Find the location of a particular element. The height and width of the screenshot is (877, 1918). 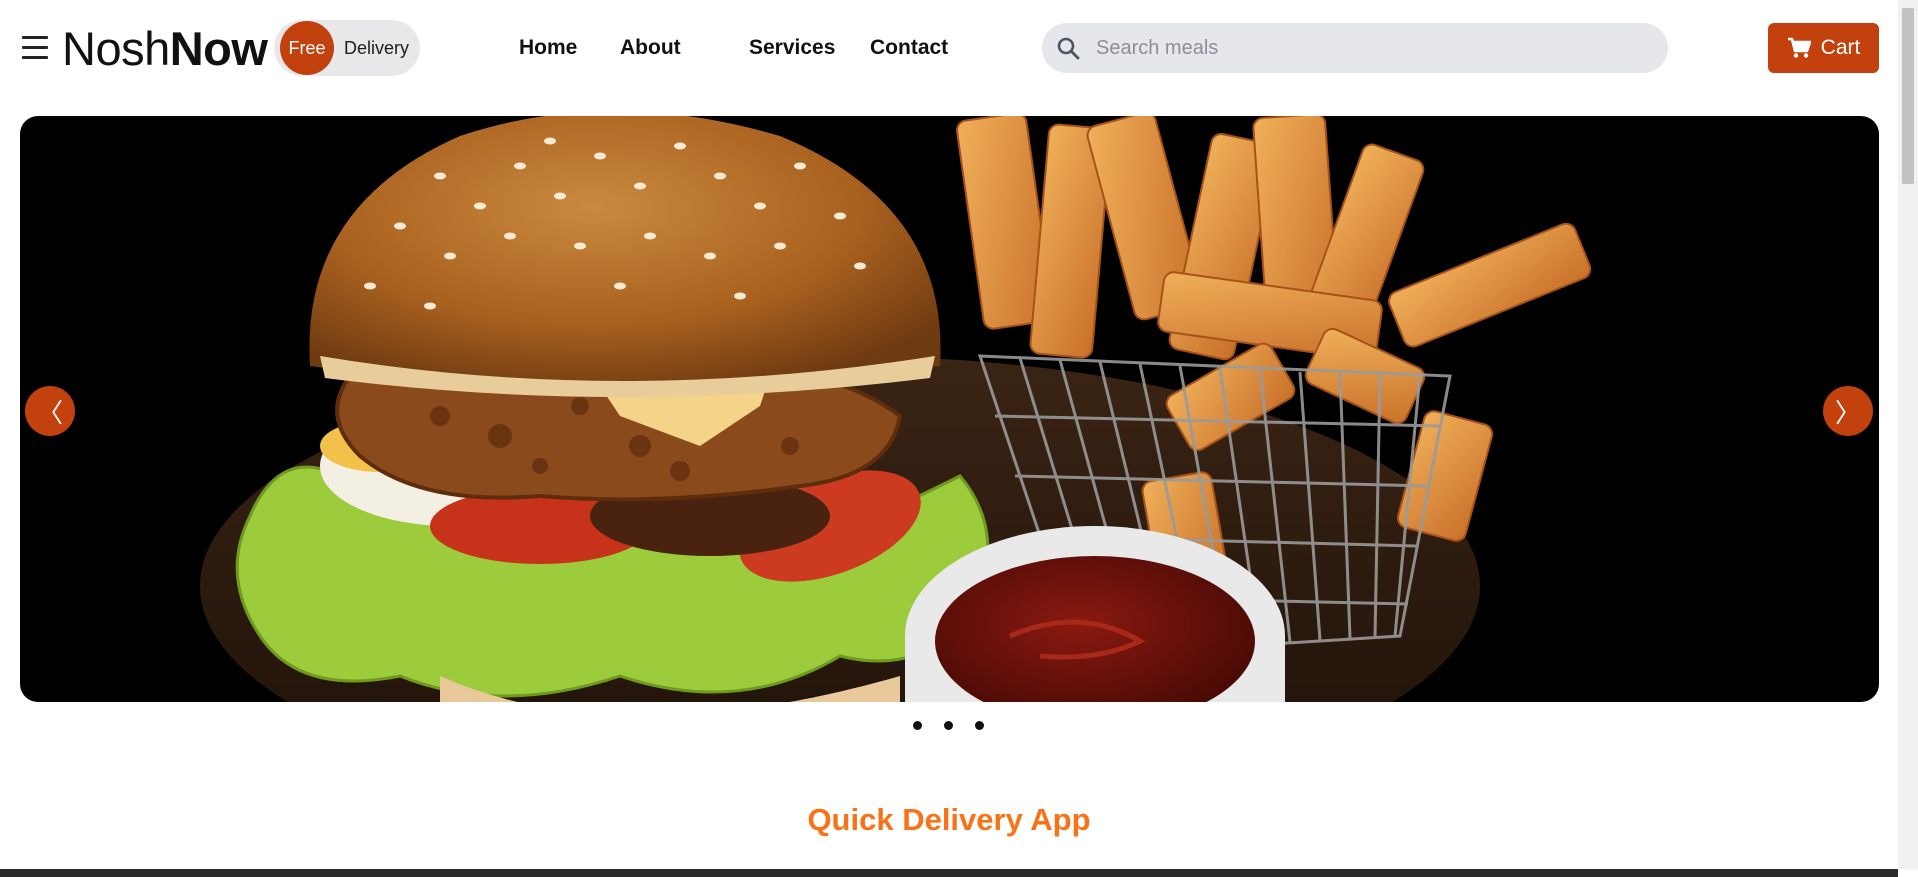

cart-icon is located at coordinates (1799, 47).